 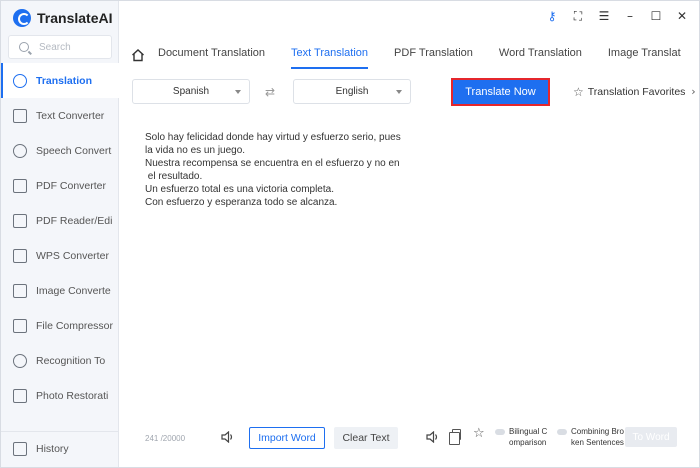 I want to click on import-word-button: Import Word, so click(x=287, y=438).